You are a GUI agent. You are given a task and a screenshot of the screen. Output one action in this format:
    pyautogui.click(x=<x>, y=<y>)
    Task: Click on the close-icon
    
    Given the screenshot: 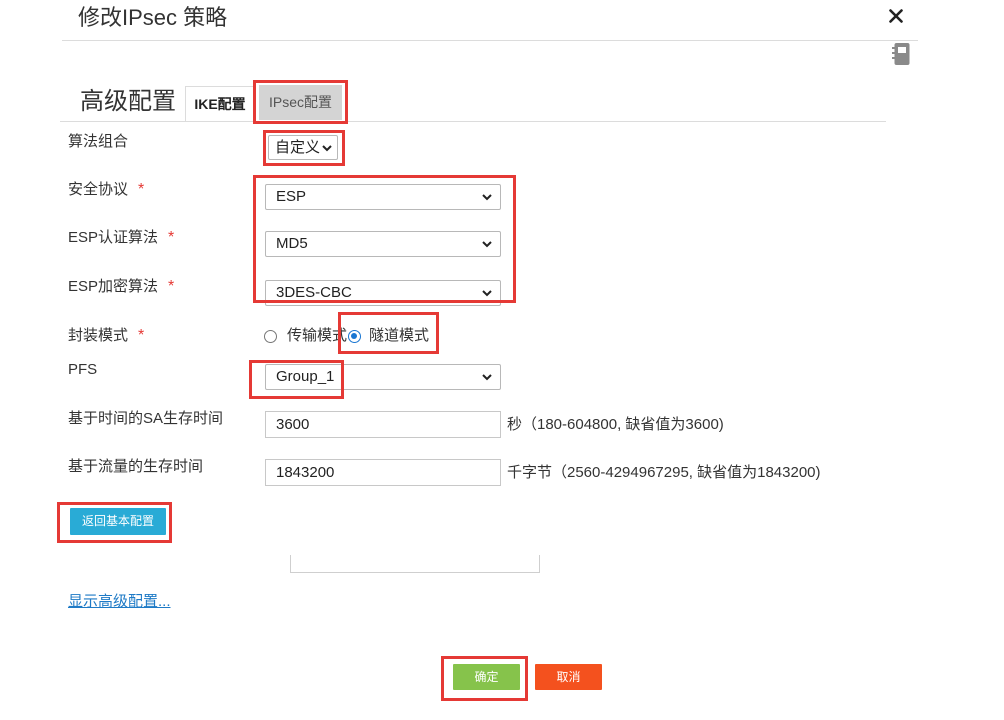 What is the action you would take?
    pyautogui.click(x=896, y=16)
    